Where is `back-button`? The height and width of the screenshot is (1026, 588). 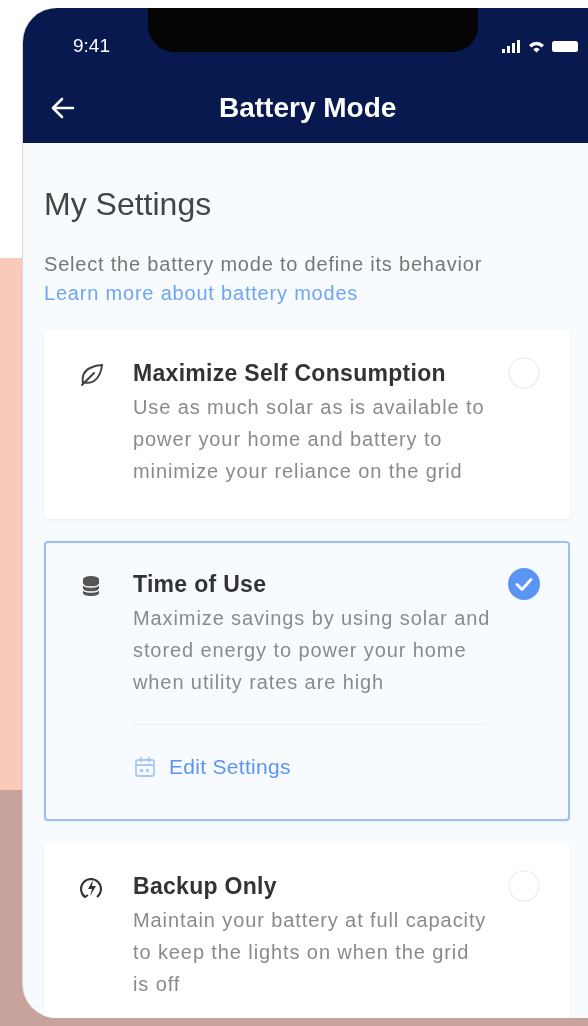
back-button is located at coordinates (64, 108).